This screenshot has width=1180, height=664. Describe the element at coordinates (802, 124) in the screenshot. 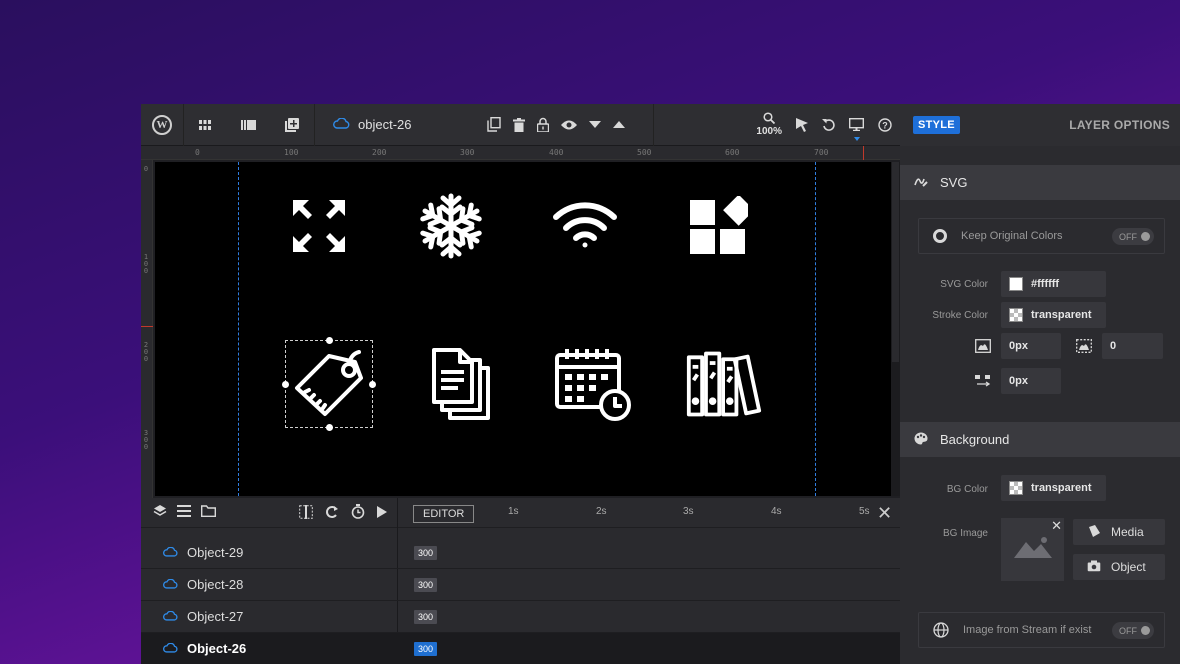

I see `cursor-icon` at that location.